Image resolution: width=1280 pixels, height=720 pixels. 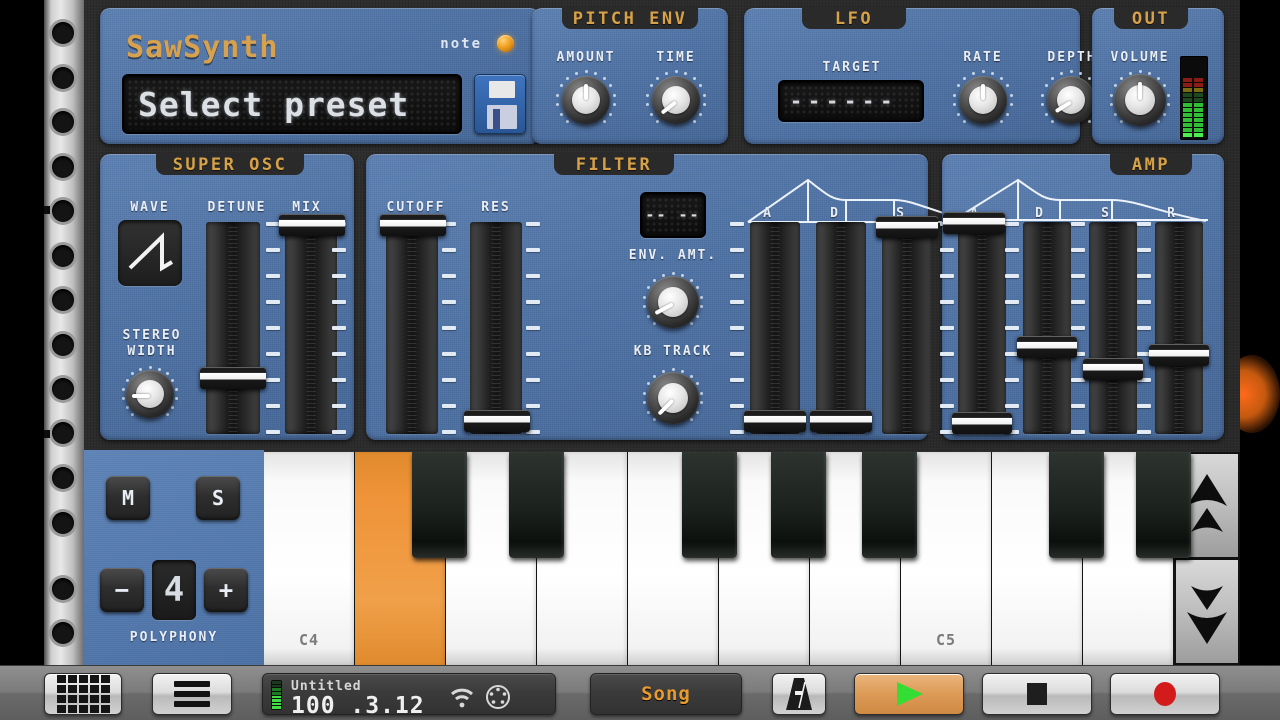 I want to click on filter-sustain-slider, so click(x=907, y=328).